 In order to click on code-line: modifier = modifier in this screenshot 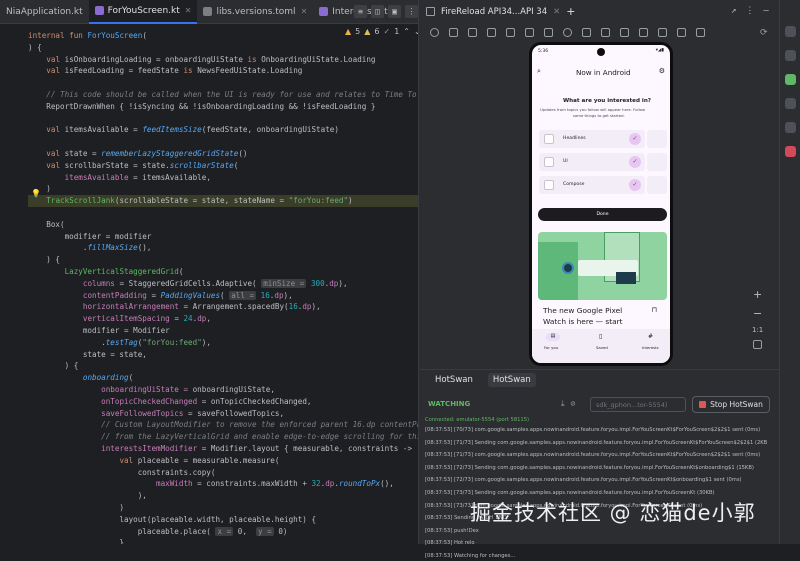, I will do `click(223, 237)`.